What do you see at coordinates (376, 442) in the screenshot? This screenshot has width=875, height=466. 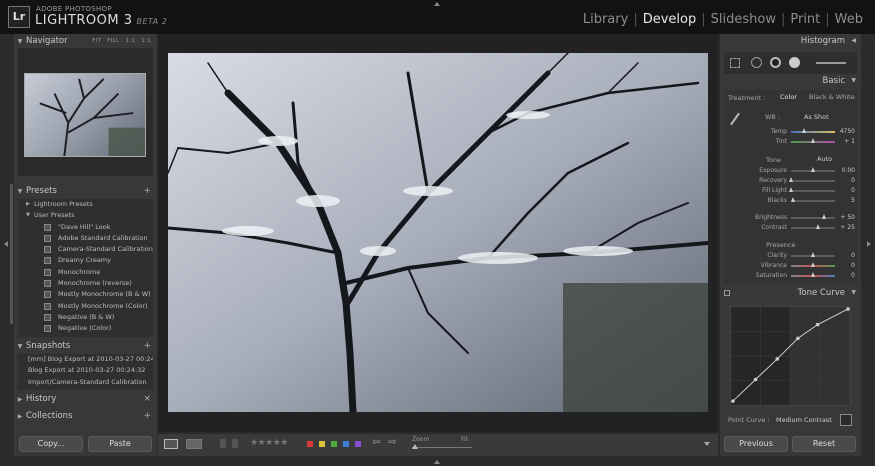 I see `previous-photo-arrow-icon: ⇦` at bounding box center [376, 442].